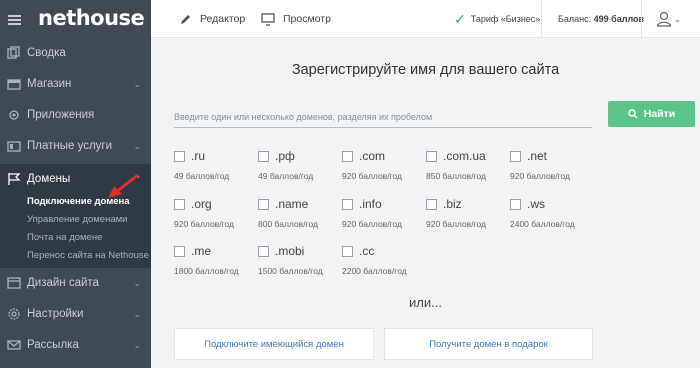 This screenshot has width=700, height=368. I want to click on domain-price: 2200 баллов/год, so click(374, 271).